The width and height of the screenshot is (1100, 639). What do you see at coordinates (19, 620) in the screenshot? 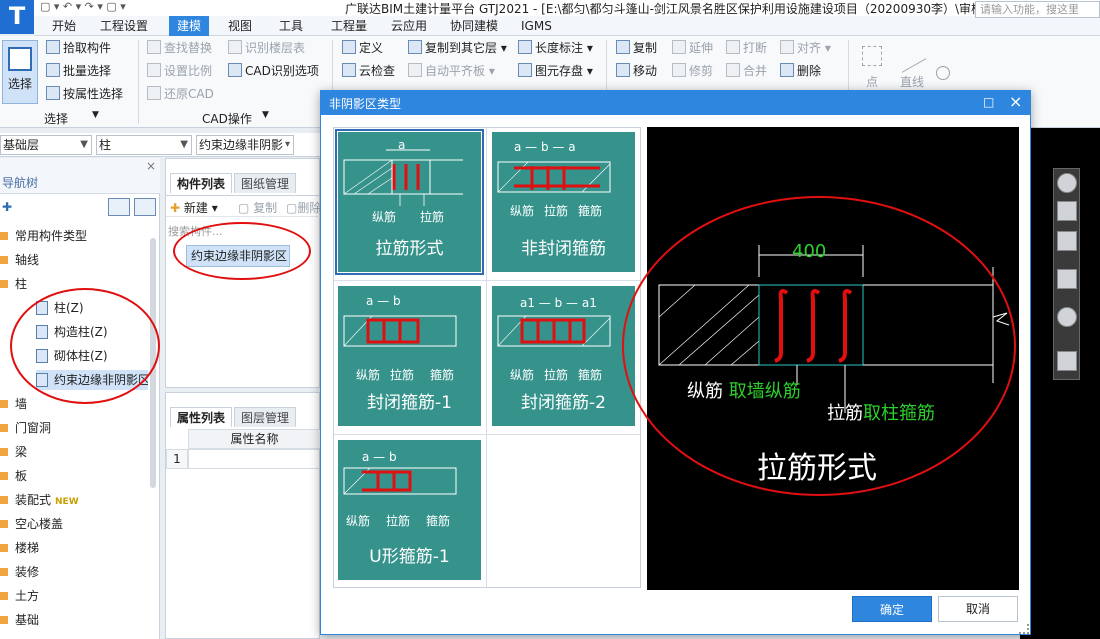
I see `tree-item-foundation: 基础` at bounding box center [19, 620].